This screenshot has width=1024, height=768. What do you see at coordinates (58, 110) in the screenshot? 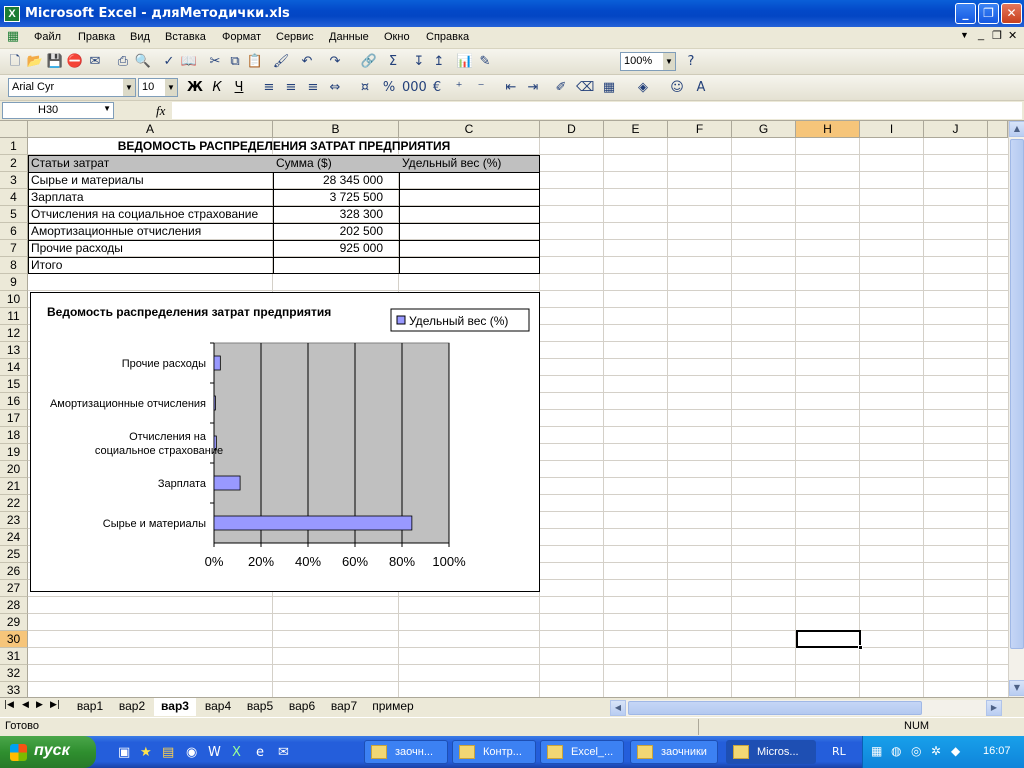
I see `name-box: H30 ▼` at bounding box center [58, 110].